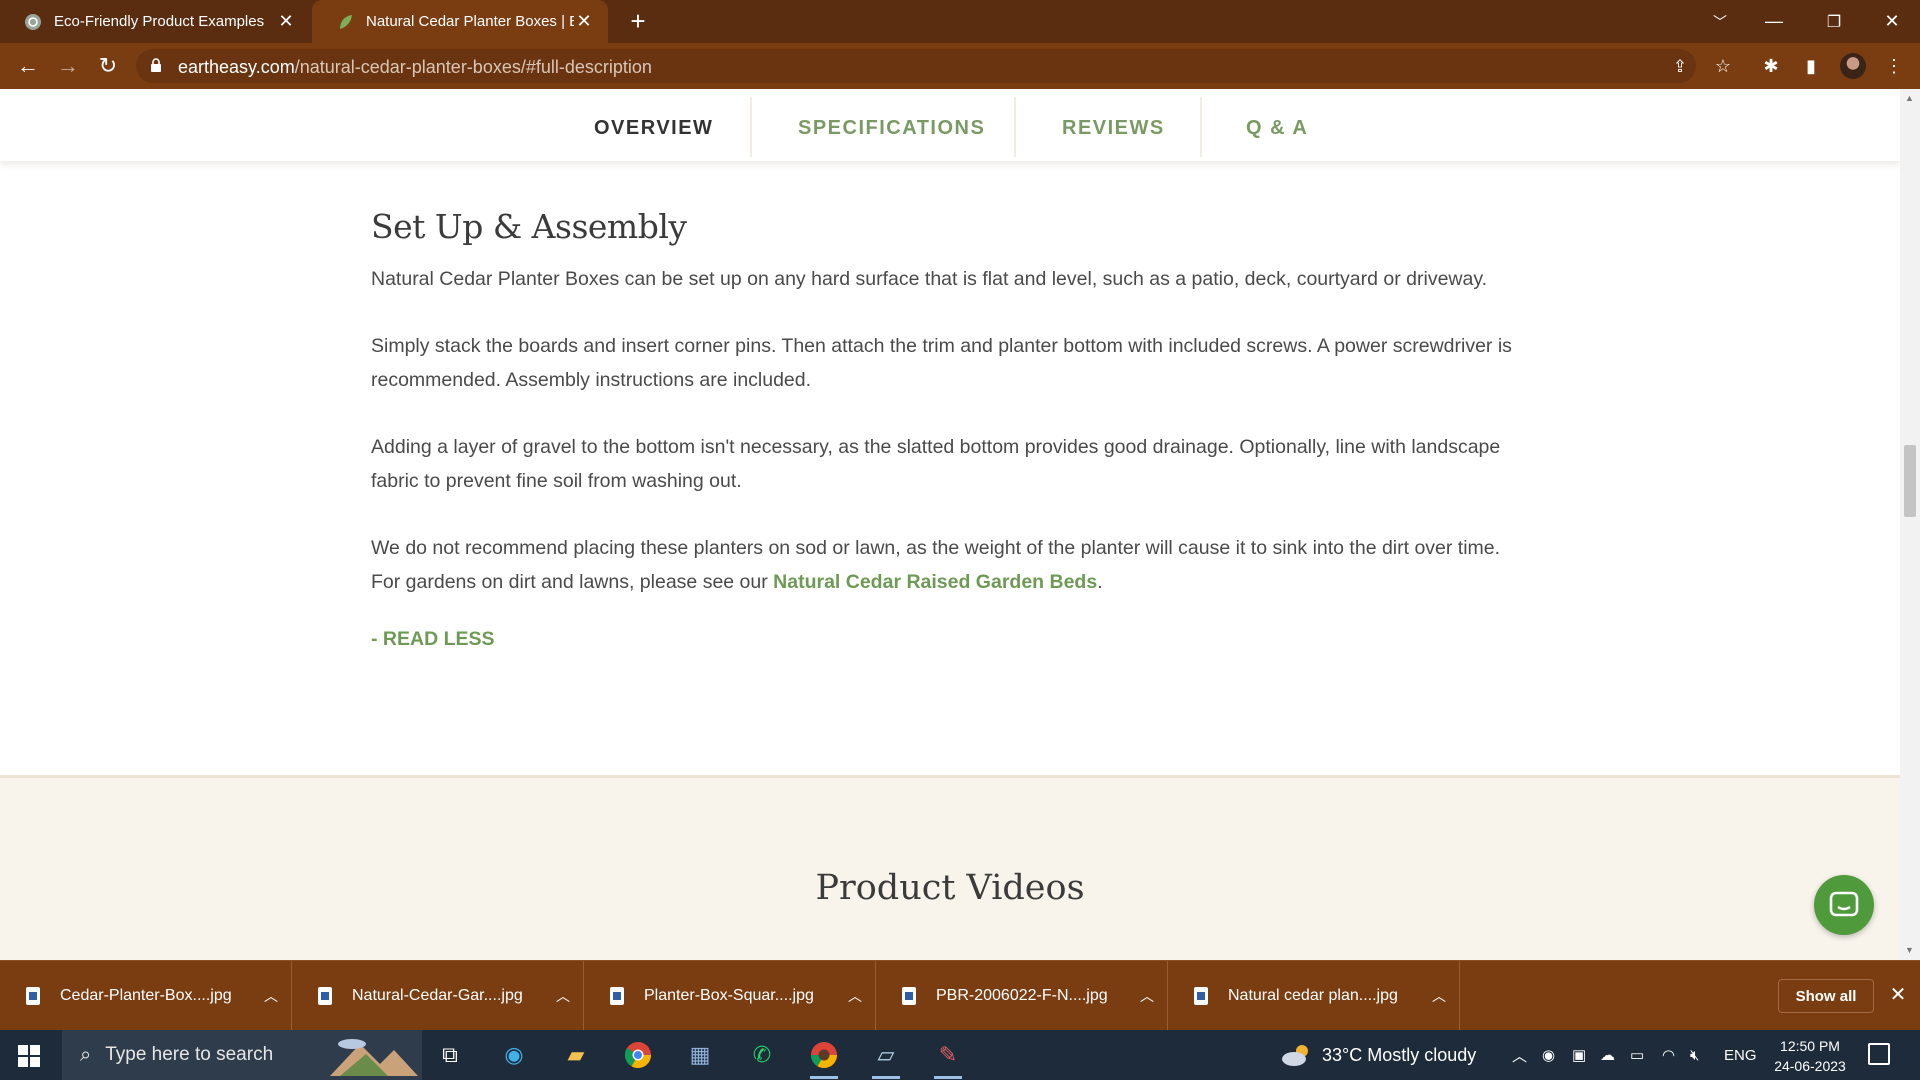  What do you see at coordinates (1723, 66) in the screenshot?
I see `bookmark-star-icon: ☆` at bounding box center [1723, 66].